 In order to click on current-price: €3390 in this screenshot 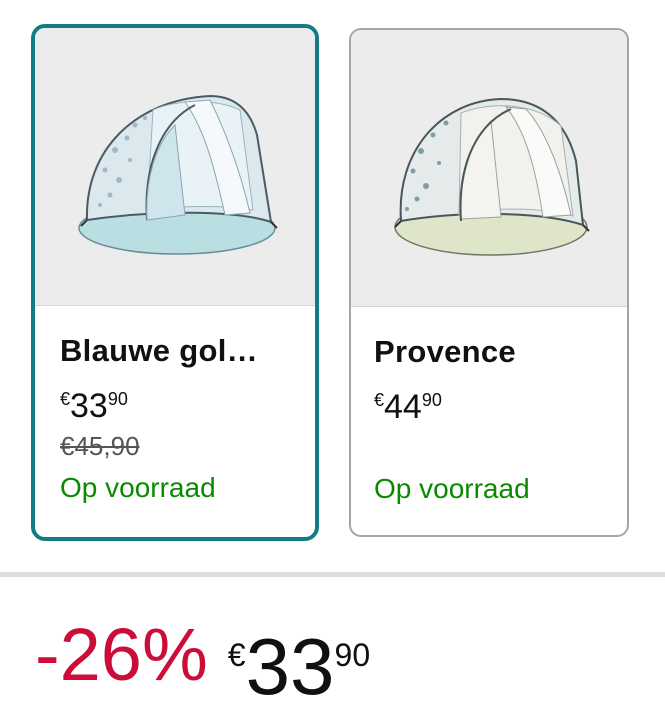, I will do `click(299, 665)`.